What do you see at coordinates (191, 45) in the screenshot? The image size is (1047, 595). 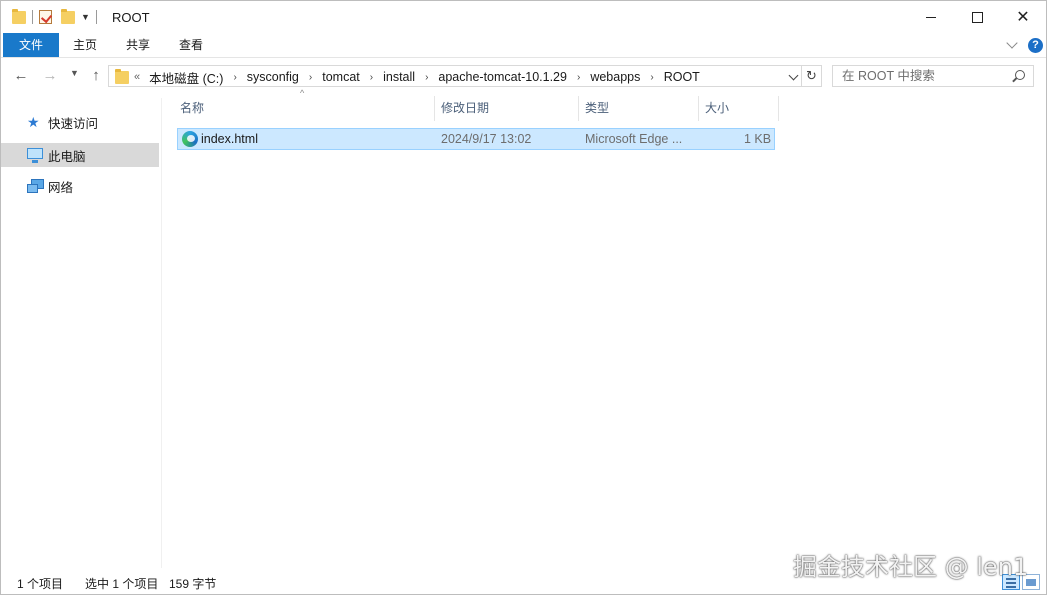 I see `tab-view: 查看` at bounding box center [191, 45].